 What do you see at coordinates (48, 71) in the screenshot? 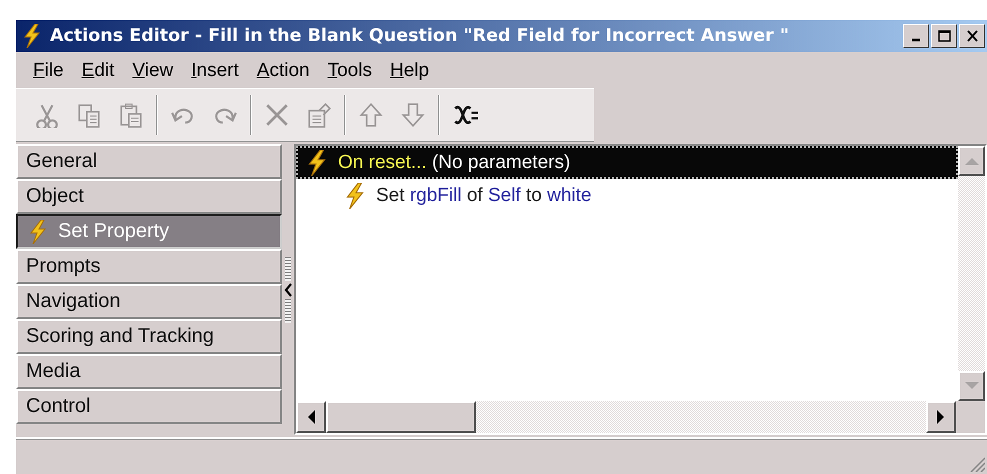
I see `menu-item: File` at bounding box center [48, 71].